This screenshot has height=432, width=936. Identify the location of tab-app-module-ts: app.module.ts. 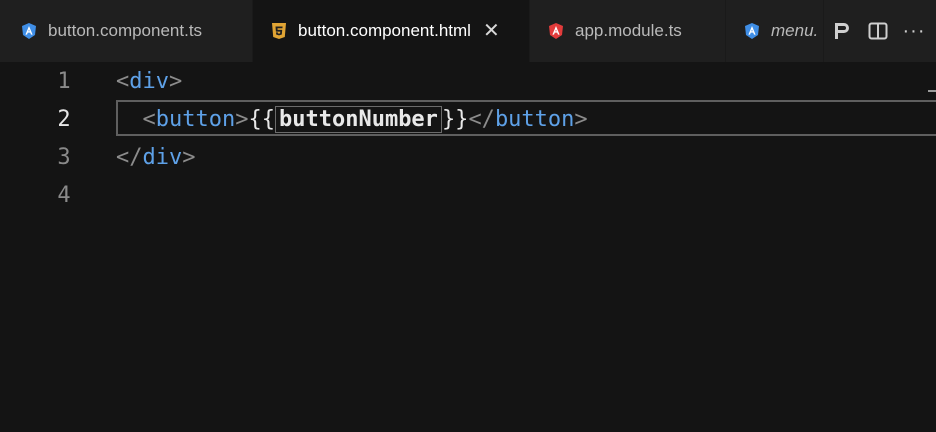
(628, 31).